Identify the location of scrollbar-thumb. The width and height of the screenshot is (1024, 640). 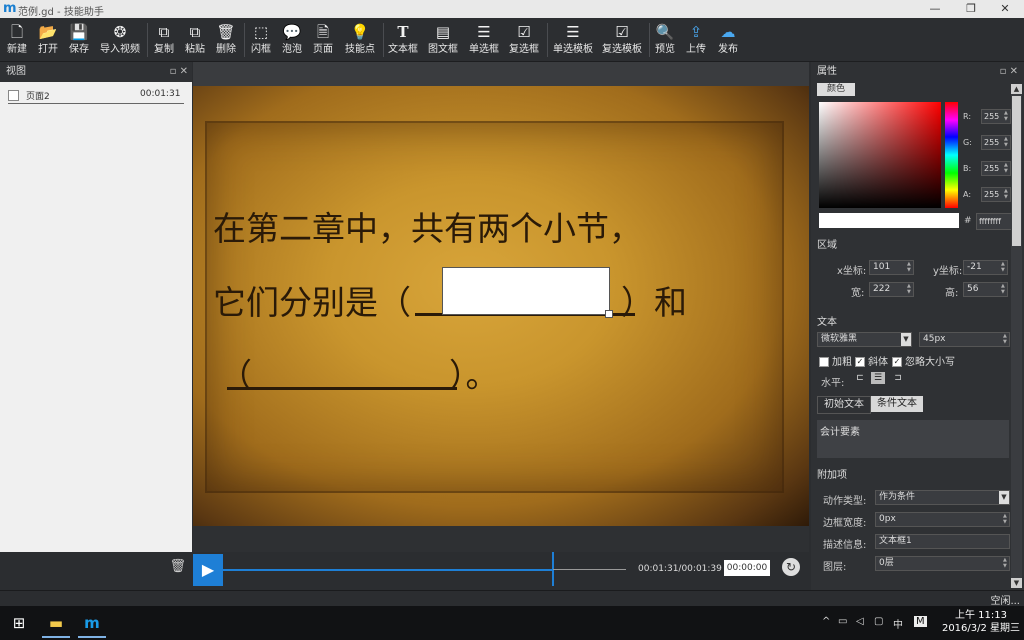
(1016, 171).